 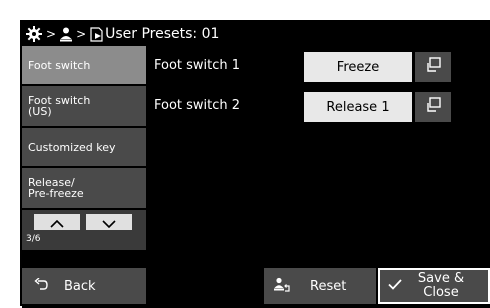 I want to click on chevron-up-icon, so click(x=57, y=222).